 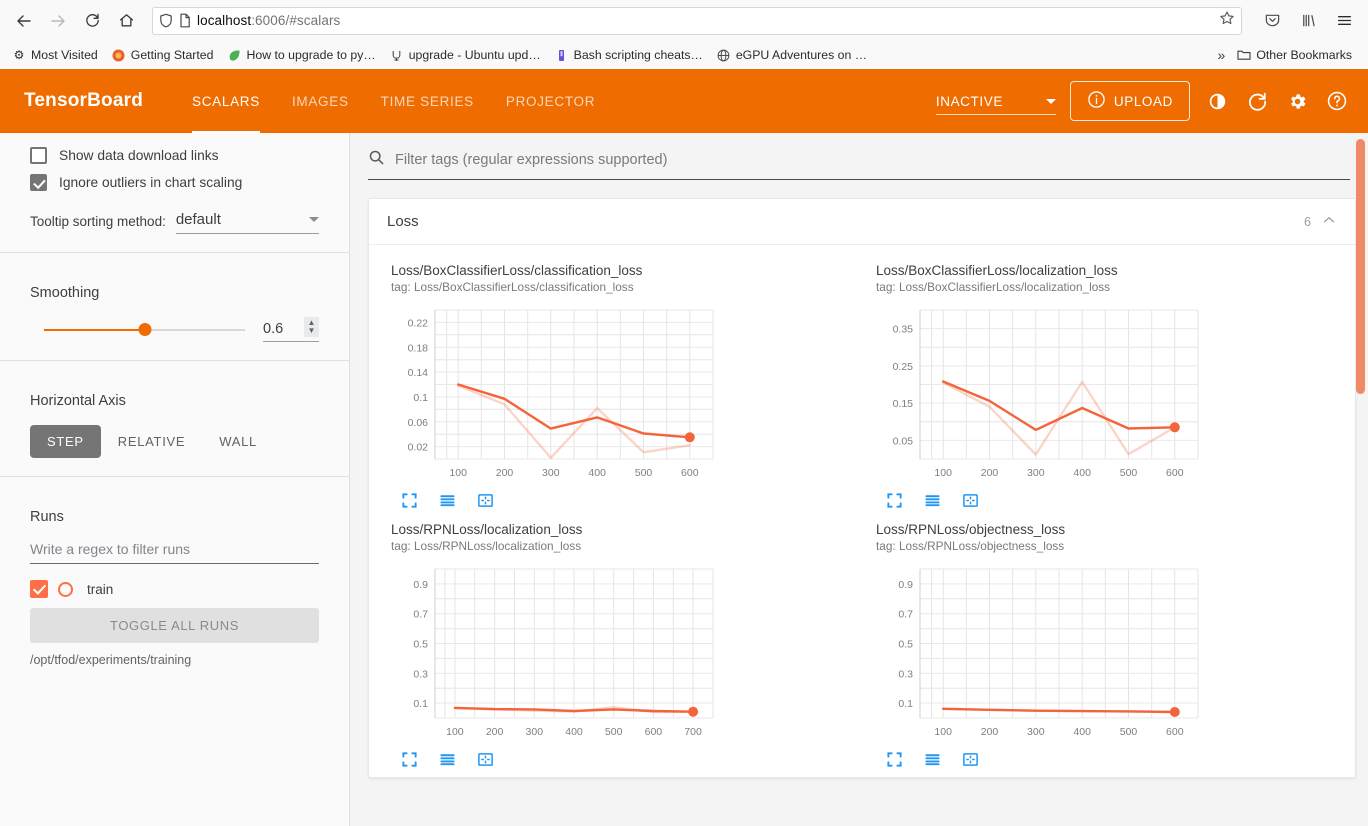 What do you see at coordinates (39, 589) in the screenshot?
I see `run-checkbox` at bounding box center [39, 589].